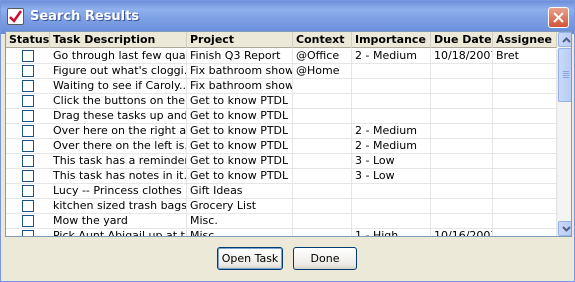 This screenshot has height=282, width=575. What do you see at coordinates (118, 191) in the screenshot?
I see `task-description-cell: Lucy -- Princess clothes` at bounding box center [118, 191].